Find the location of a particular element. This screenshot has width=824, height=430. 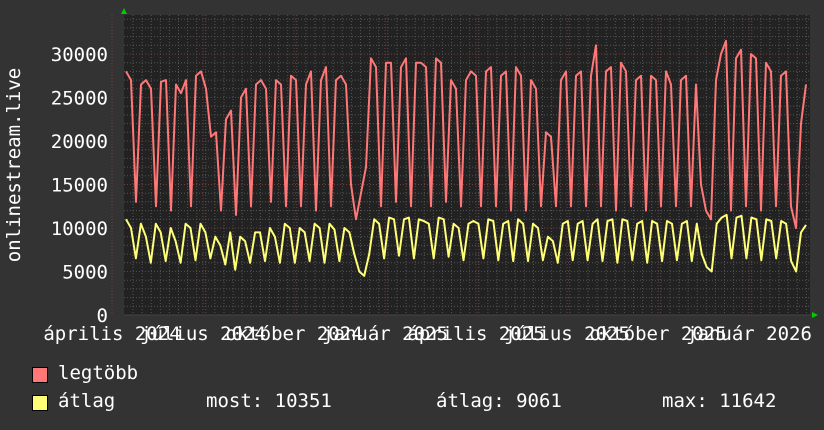

y-tick-label: 30000 is located at coordinates (79, 55).